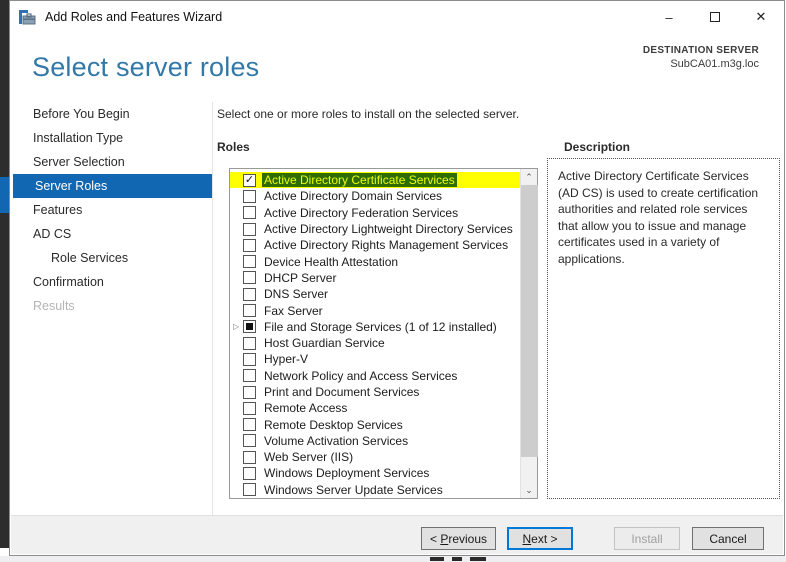 Image resolution: width=786 pixels, height=562 pixels. Describe the element at coordinates (111, 114) in the screenshot. I see `sidebar-item-before-you-begin: Before You Begin` at that location.